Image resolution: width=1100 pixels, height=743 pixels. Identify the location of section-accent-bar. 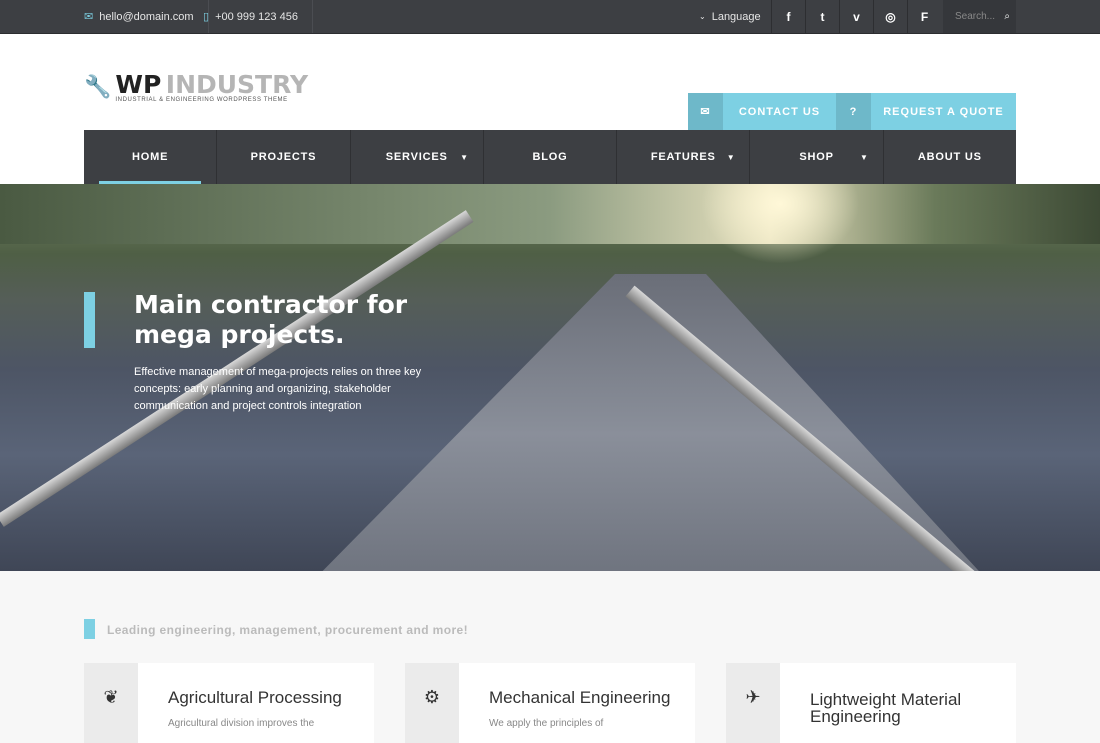
(89, 629).